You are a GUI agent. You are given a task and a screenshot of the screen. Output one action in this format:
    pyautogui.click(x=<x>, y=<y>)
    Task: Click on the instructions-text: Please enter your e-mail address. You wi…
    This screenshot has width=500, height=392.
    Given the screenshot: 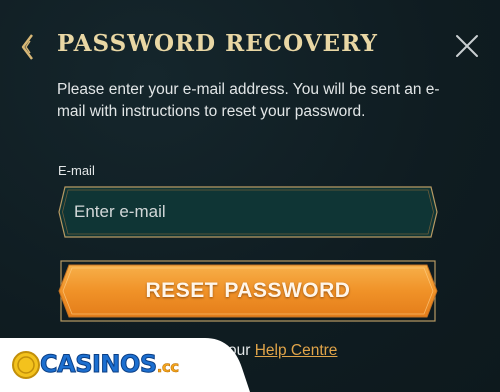 What is the action you would take?
    pyautogui.click(x=248, y=100)
    